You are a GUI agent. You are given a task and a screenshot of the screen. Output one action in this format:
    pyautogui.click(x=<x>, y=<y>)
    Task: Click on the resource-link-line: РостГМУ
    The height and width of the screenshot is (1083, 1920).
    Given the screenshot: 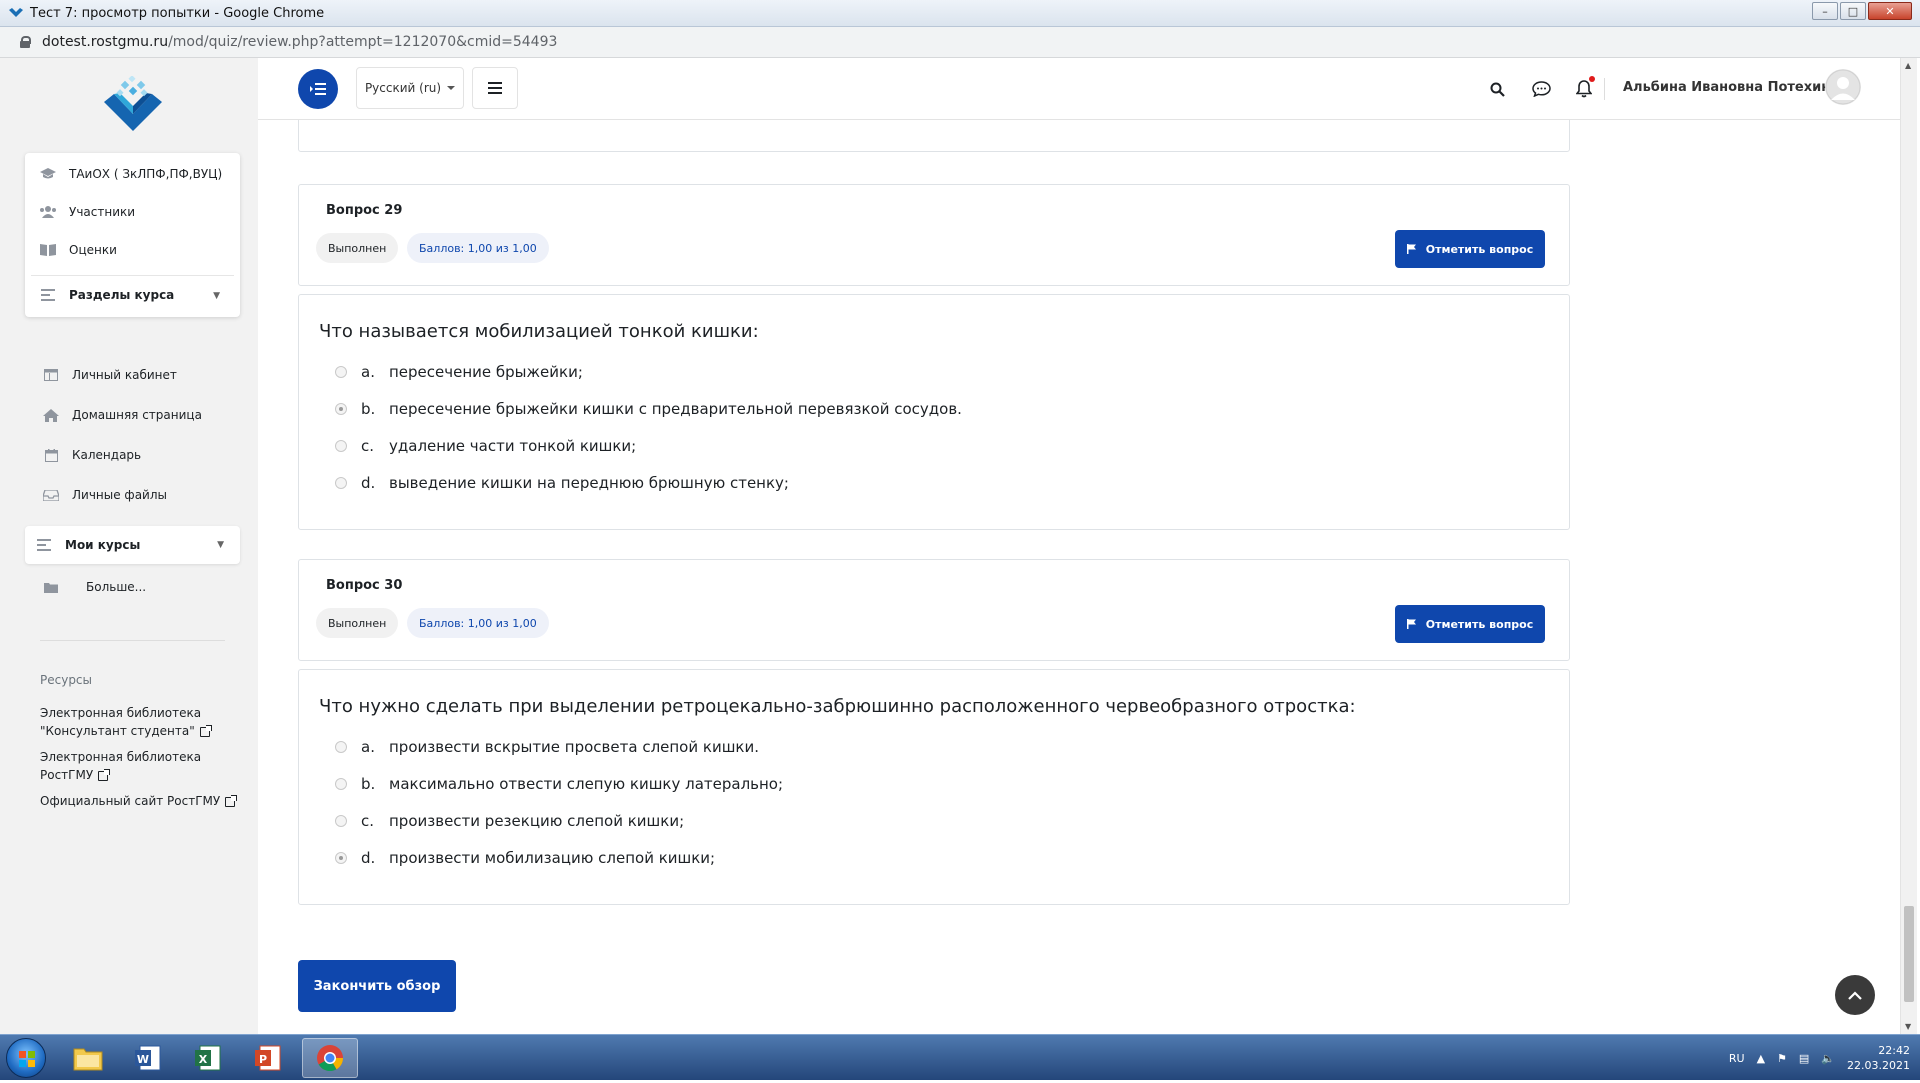 What is the action you would take?
    pyautogui.click(x=67, y=775)
    